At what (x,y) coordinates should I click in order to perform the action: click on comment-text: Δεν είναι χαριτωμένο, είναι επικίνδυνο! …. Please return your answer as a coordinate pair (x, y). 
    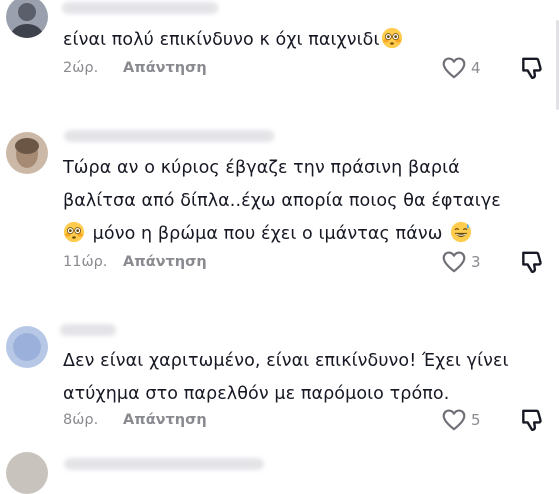
    Looking at the image, I should click on (305, 378).